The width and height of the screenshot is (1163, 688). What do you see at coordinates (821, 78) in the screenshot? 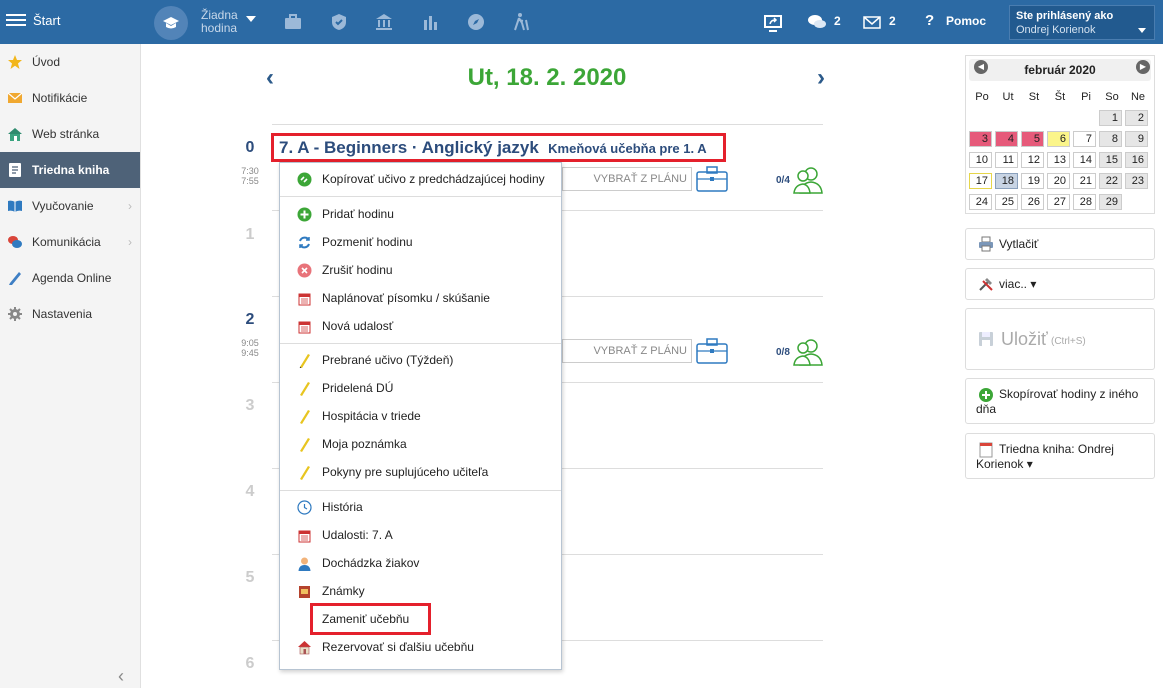
I see `next-day-button: ›` at bounding box center [821, 78].